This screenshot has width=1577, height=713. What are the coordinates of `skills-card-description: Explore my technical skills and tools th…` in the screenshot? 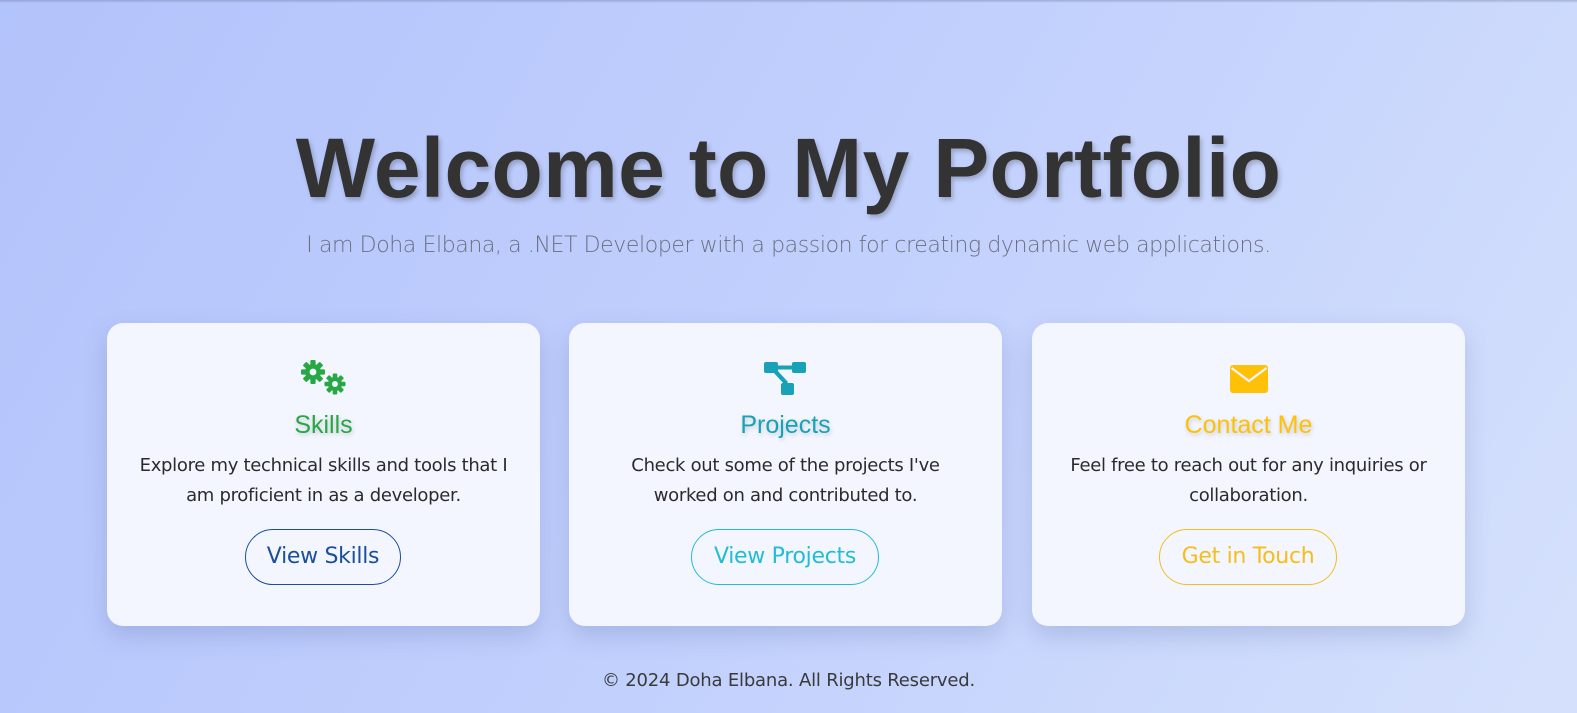 It's located at (323, 480).